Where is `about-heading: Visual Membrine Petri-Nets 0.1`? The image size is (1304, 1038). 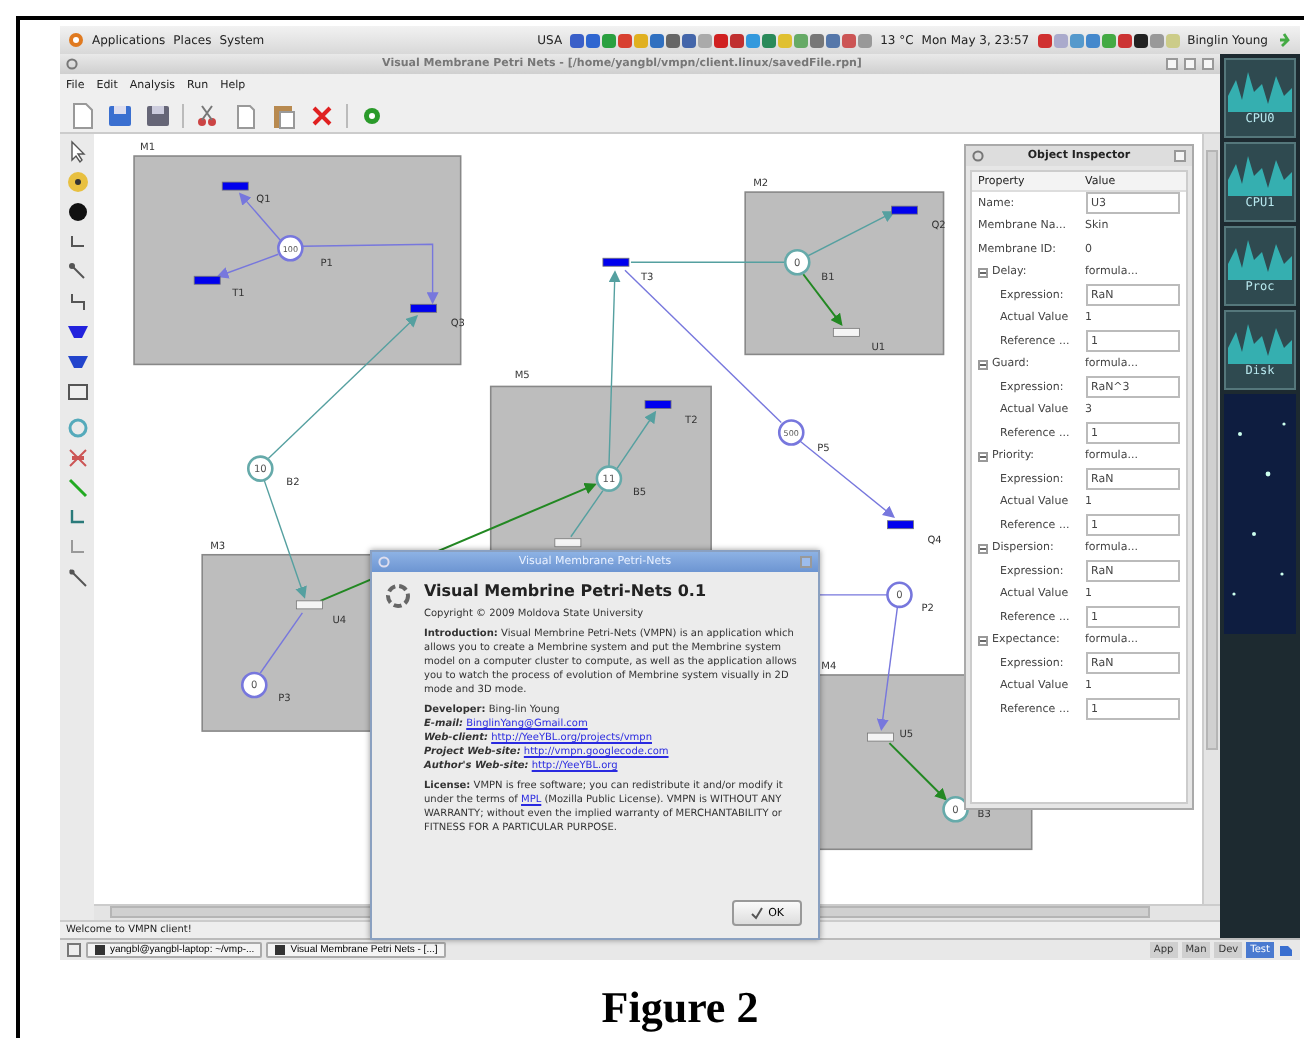 about-heading: Visual Membrine Petri-Nets 0.1 is located at coordinates (566, 592).